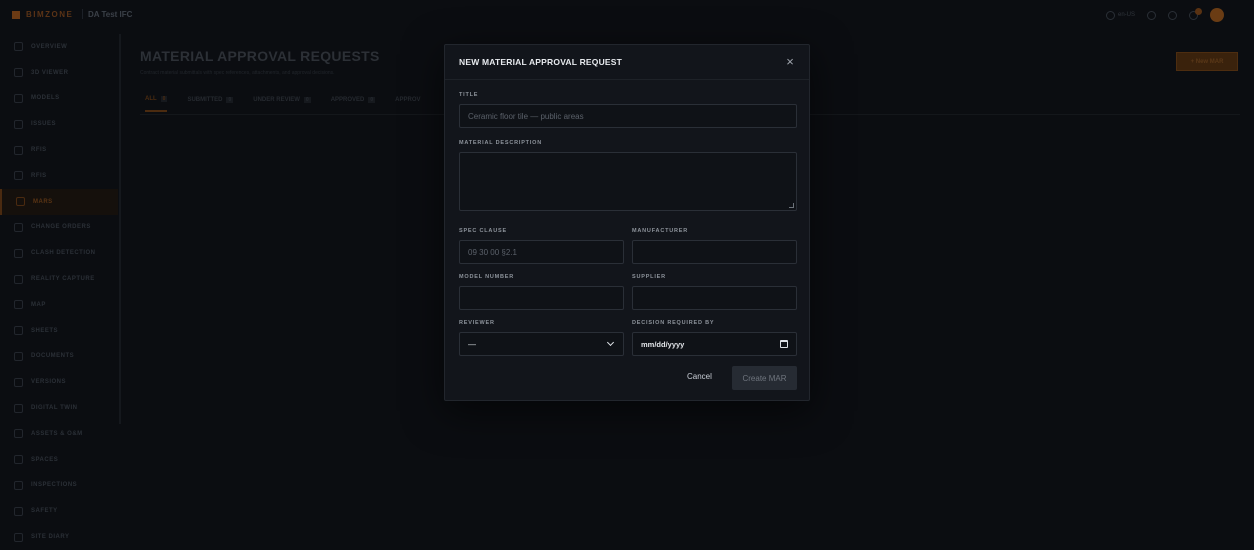 Image resolution: width=1254 pixels, height=550 pixels. What do you see at coordinates (663, 344) in the screenshot?
I see `date-placeholder: mm/dd/yyyy` at bounding box center [663, 344].